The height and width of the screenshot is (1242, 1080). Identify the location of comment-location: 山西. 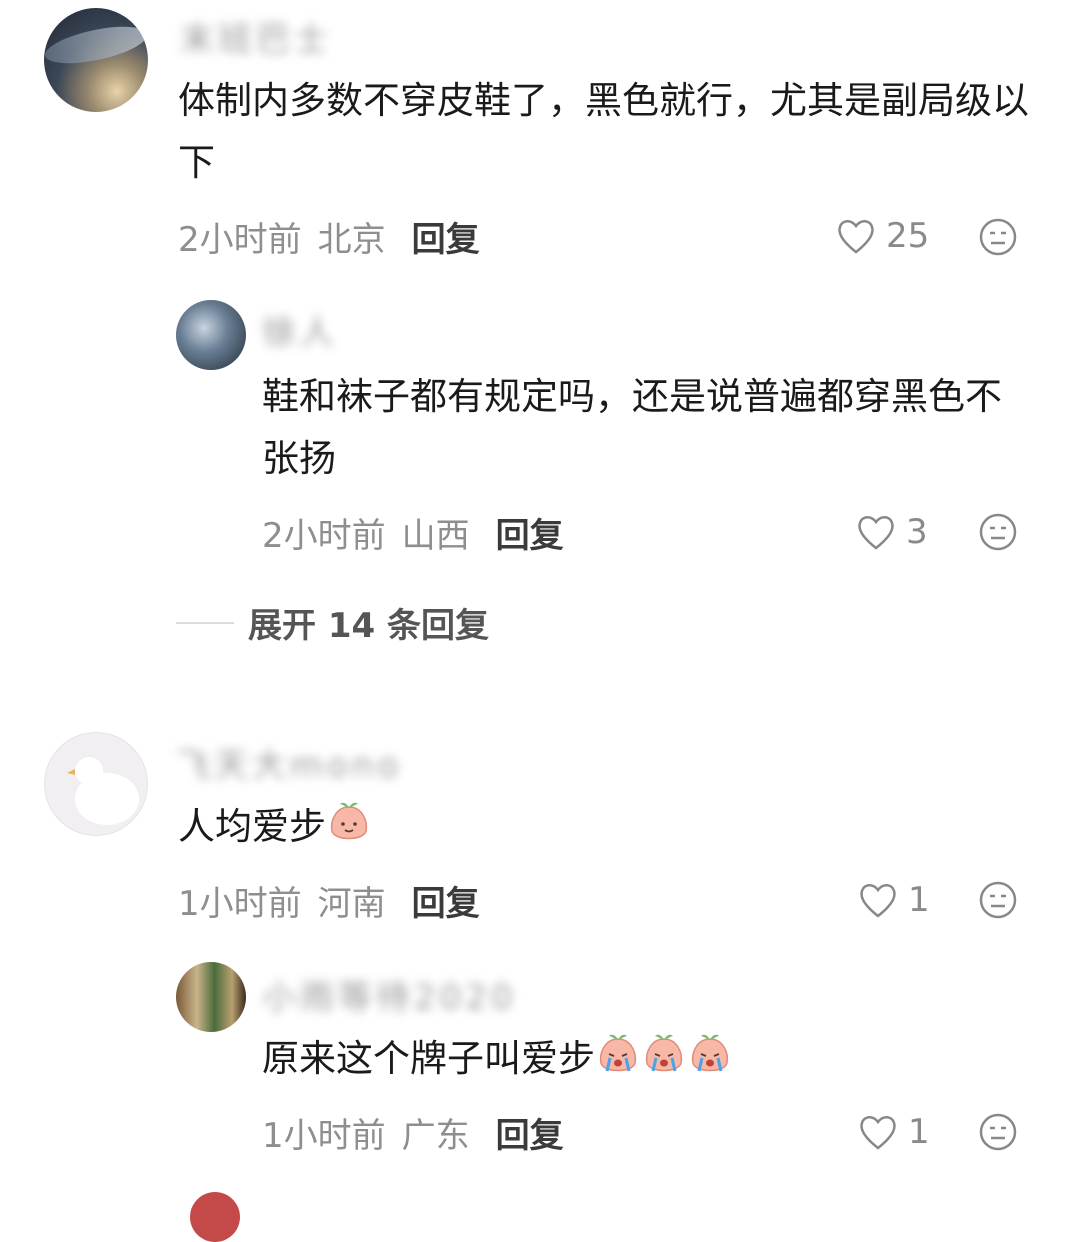
(435, 536).